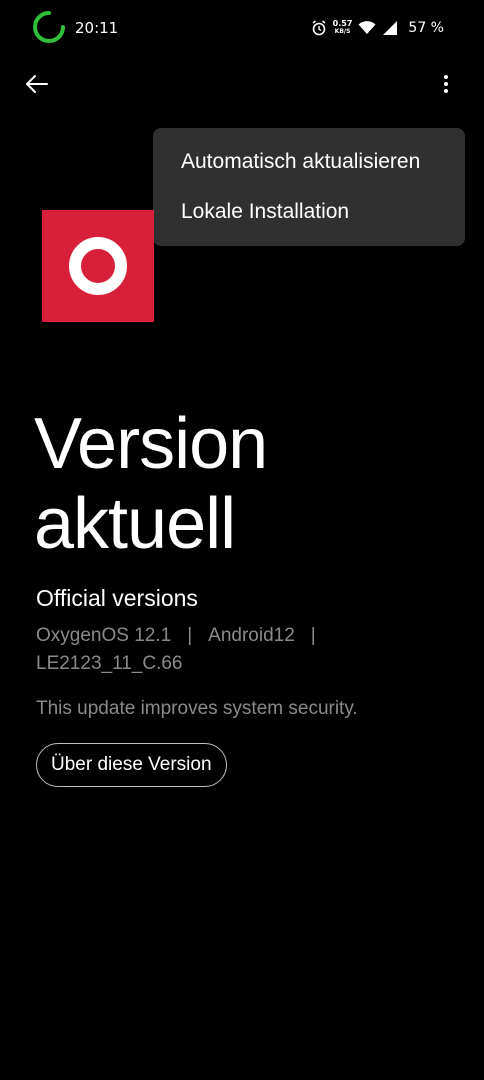  I want to click on wifi-icon, so click(367, 28).